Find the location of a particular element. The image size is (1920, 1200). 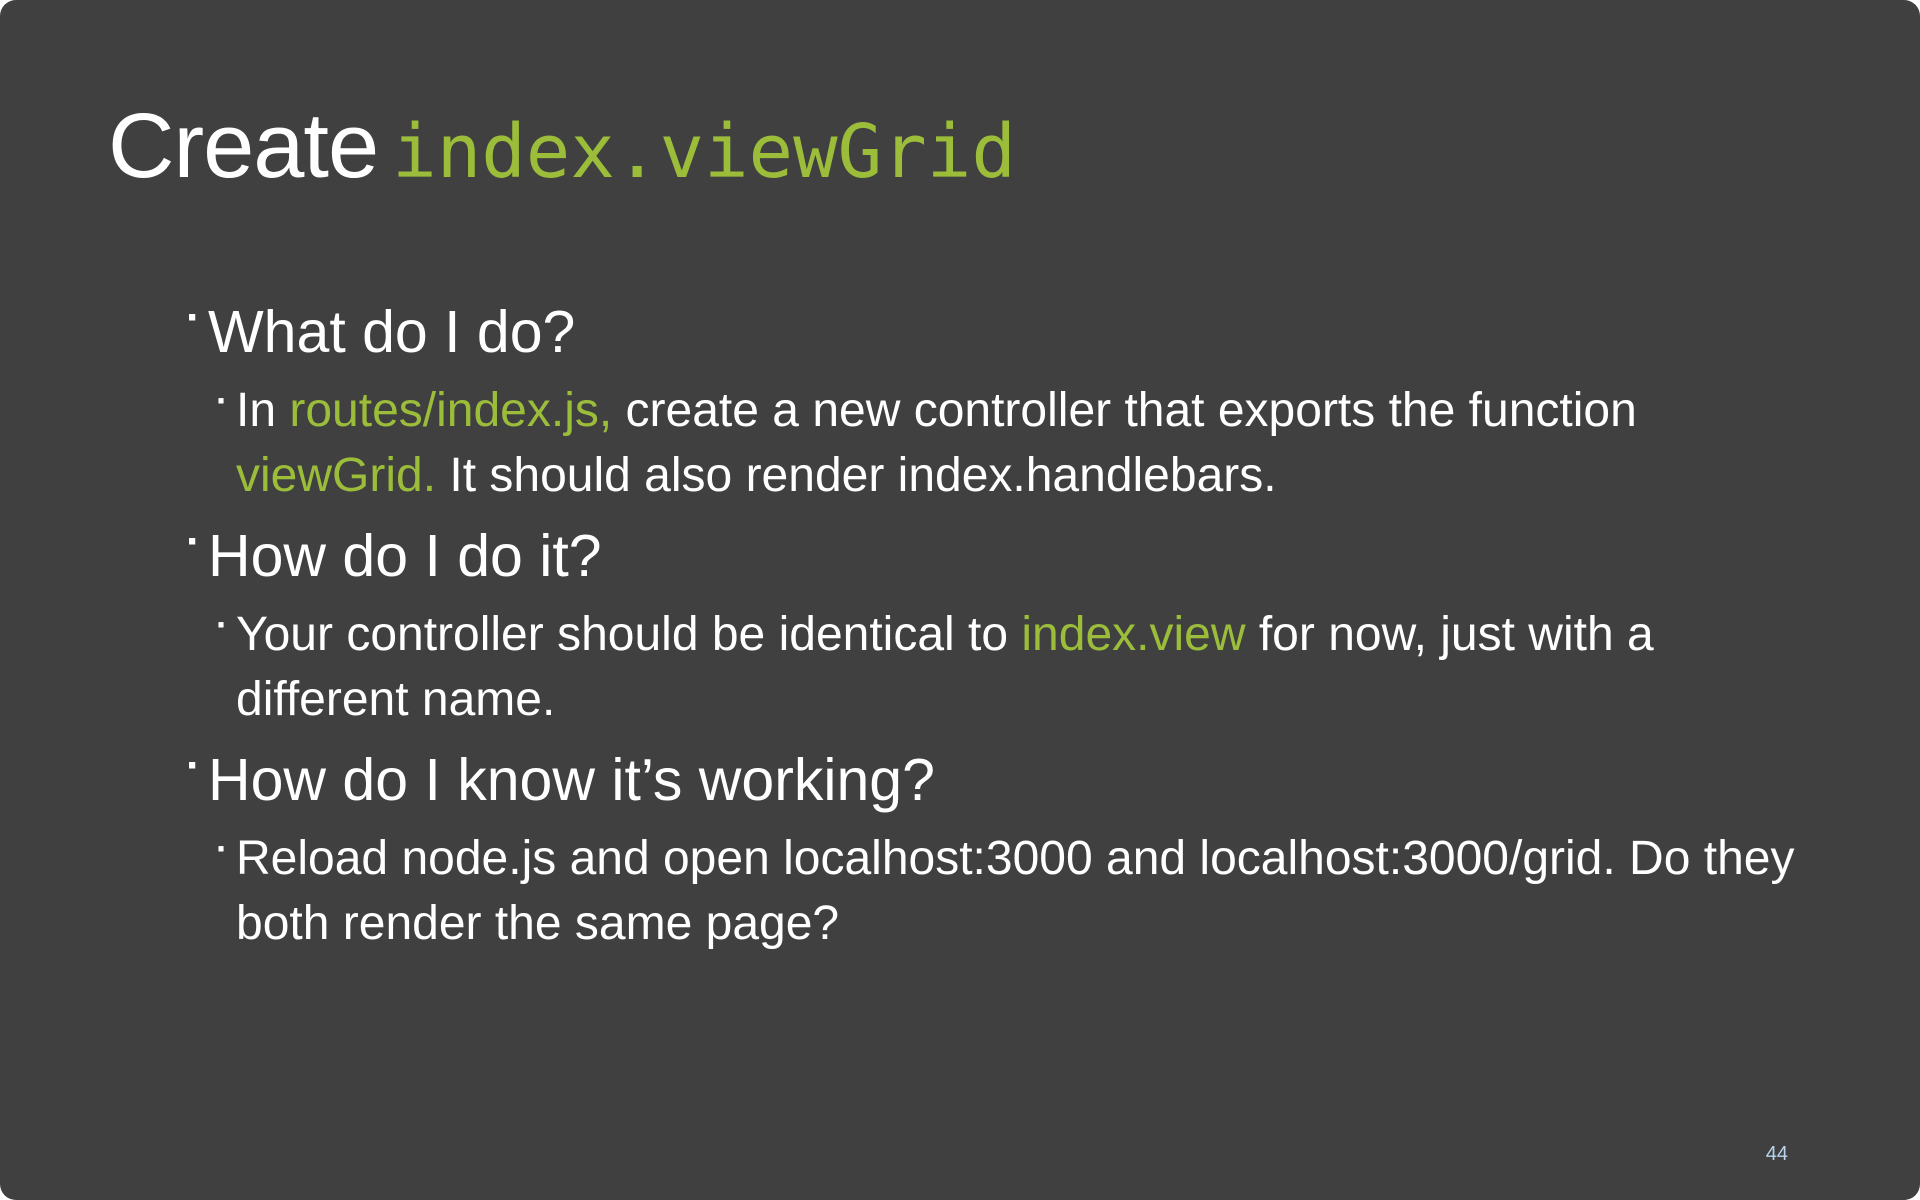

title-code: index.viewGrid is located at coordinates (704, 152).